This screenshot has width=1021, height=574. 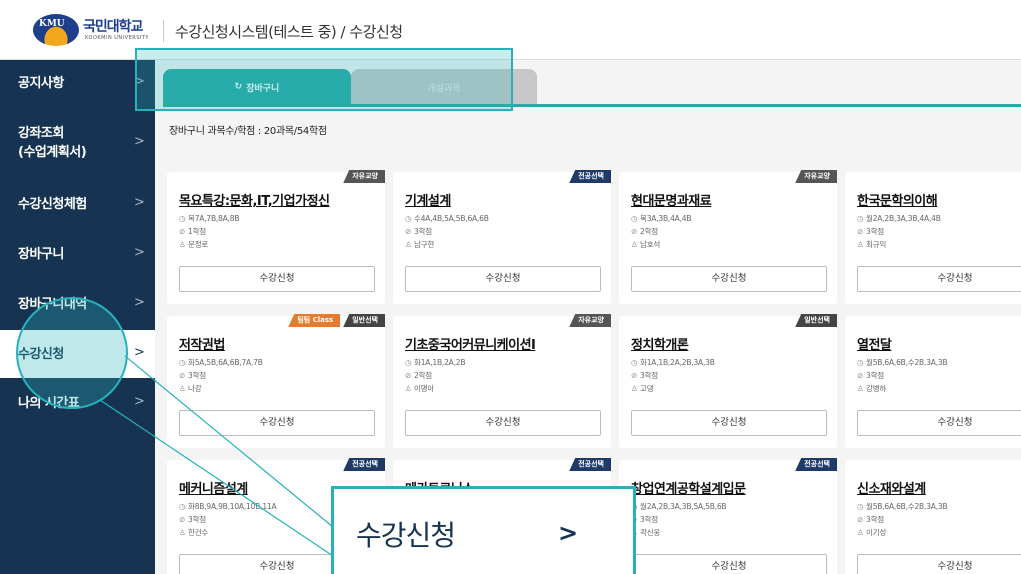 What do you see at coordinates (113, 27) in the screenshot?
I see `logo-name: 국민대학교` at bounding box center [113, 27].